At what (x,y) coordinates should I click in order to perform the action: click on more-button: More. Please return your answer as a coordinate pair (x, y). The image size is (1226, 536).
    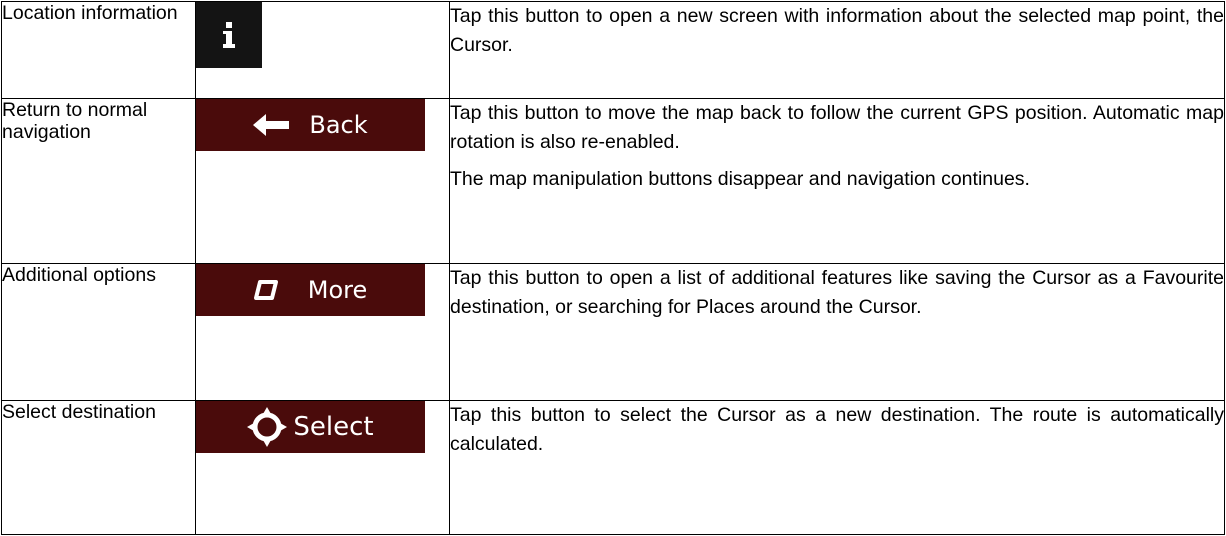
    Looking at the image, I should click on (310, 290).